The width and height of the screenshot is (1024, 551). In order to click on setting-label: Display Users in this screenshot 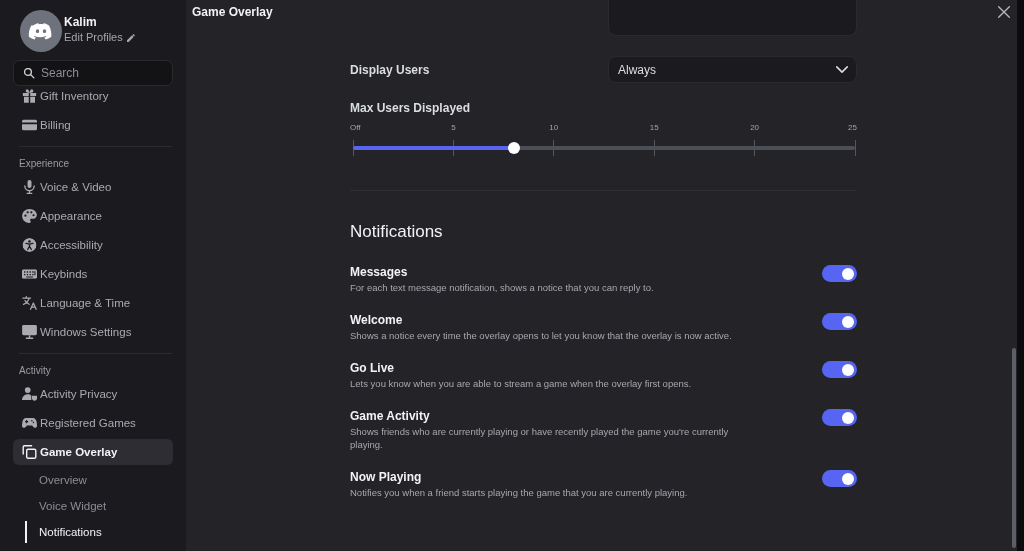, I will do `click(390, 69)`.